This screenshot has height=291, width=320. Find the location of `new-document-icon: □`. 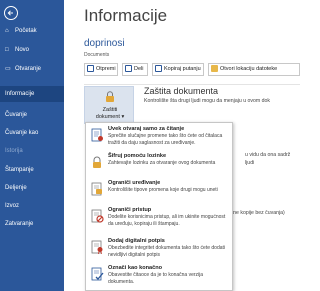

new-document-icon: □ is located at coordinates (7, 50).